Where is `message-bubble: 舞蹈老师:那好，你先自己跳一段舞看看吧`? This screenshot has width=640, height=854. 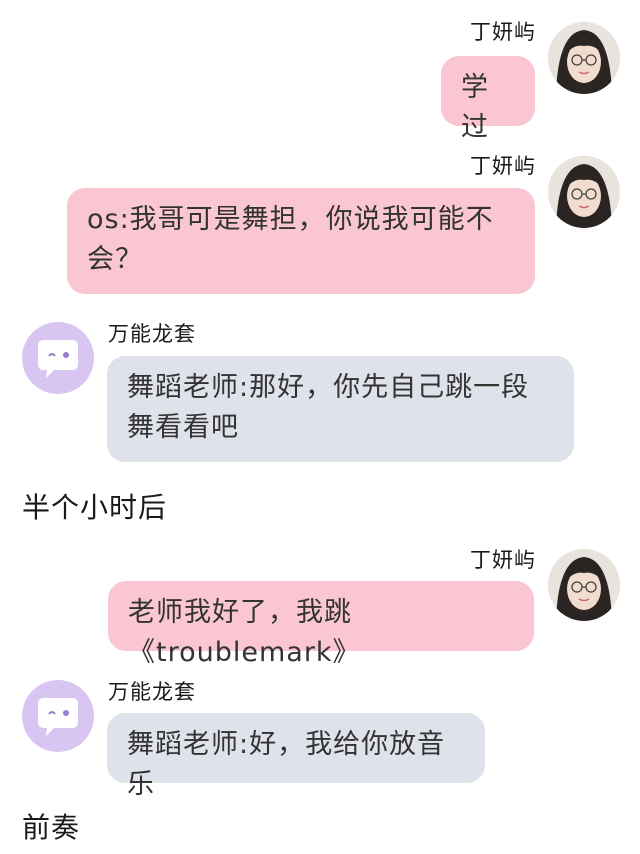
message-bubble: 舞蹈老师:那好，你先自己跳一段舞看看吧 is located at coordinates (340, 409).